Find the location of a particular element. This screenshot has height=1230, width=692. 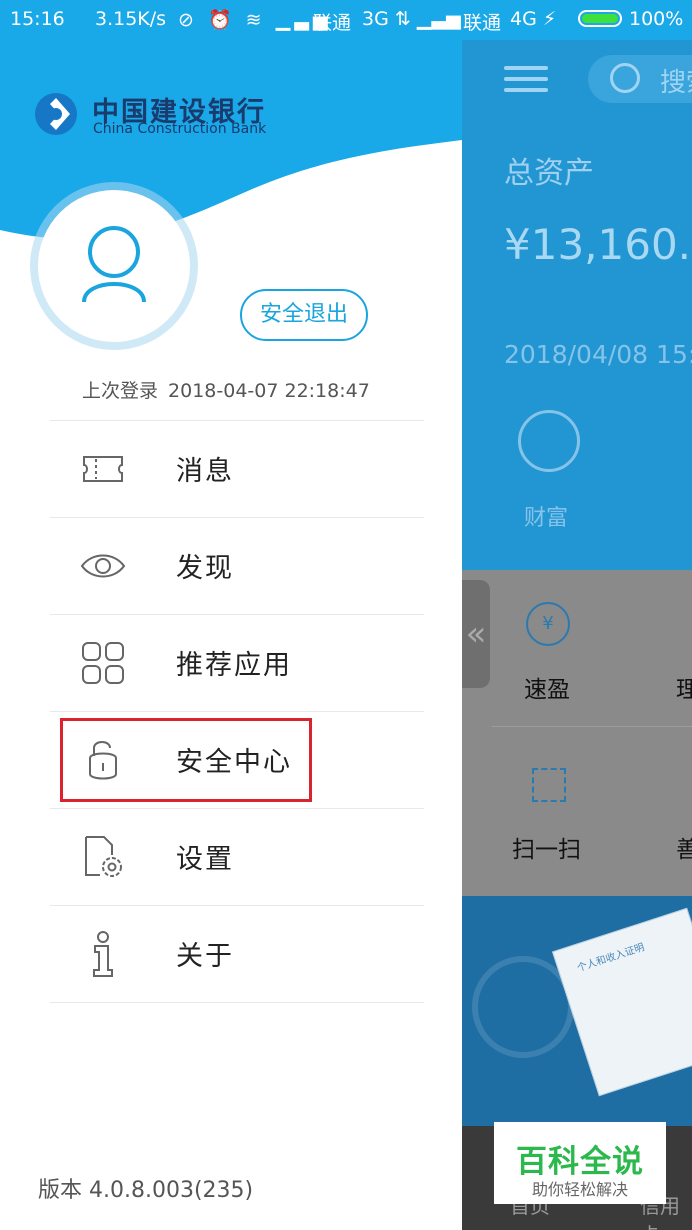

menu-item-label: 关于 is located at coordinates (205, 956).